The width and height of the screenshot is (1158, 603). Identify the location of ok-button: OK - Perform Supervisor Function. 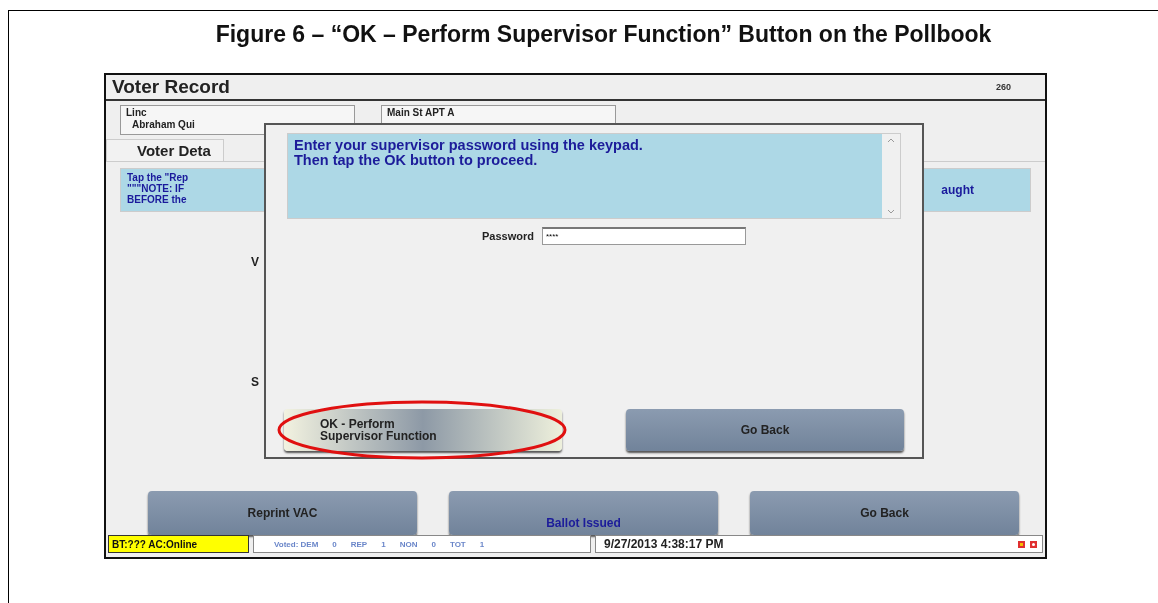
(423, 430).